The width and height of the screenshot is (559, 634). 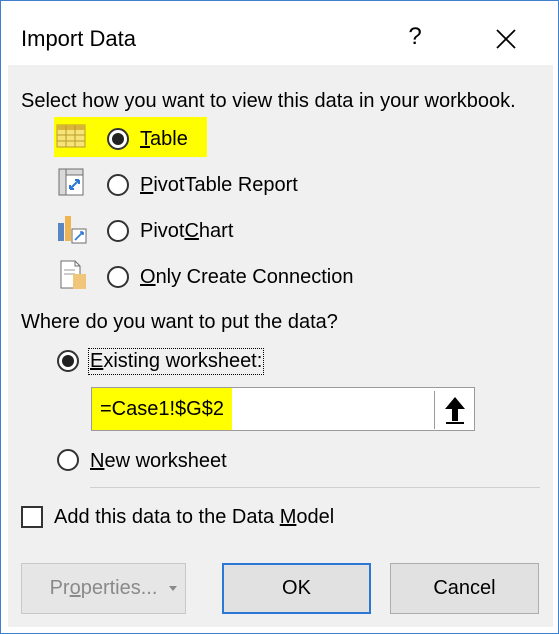 What do you see at coordinates (147, 185) in the screenshot?
I see `label-accelerator: P` at bounding box center [147, 185].